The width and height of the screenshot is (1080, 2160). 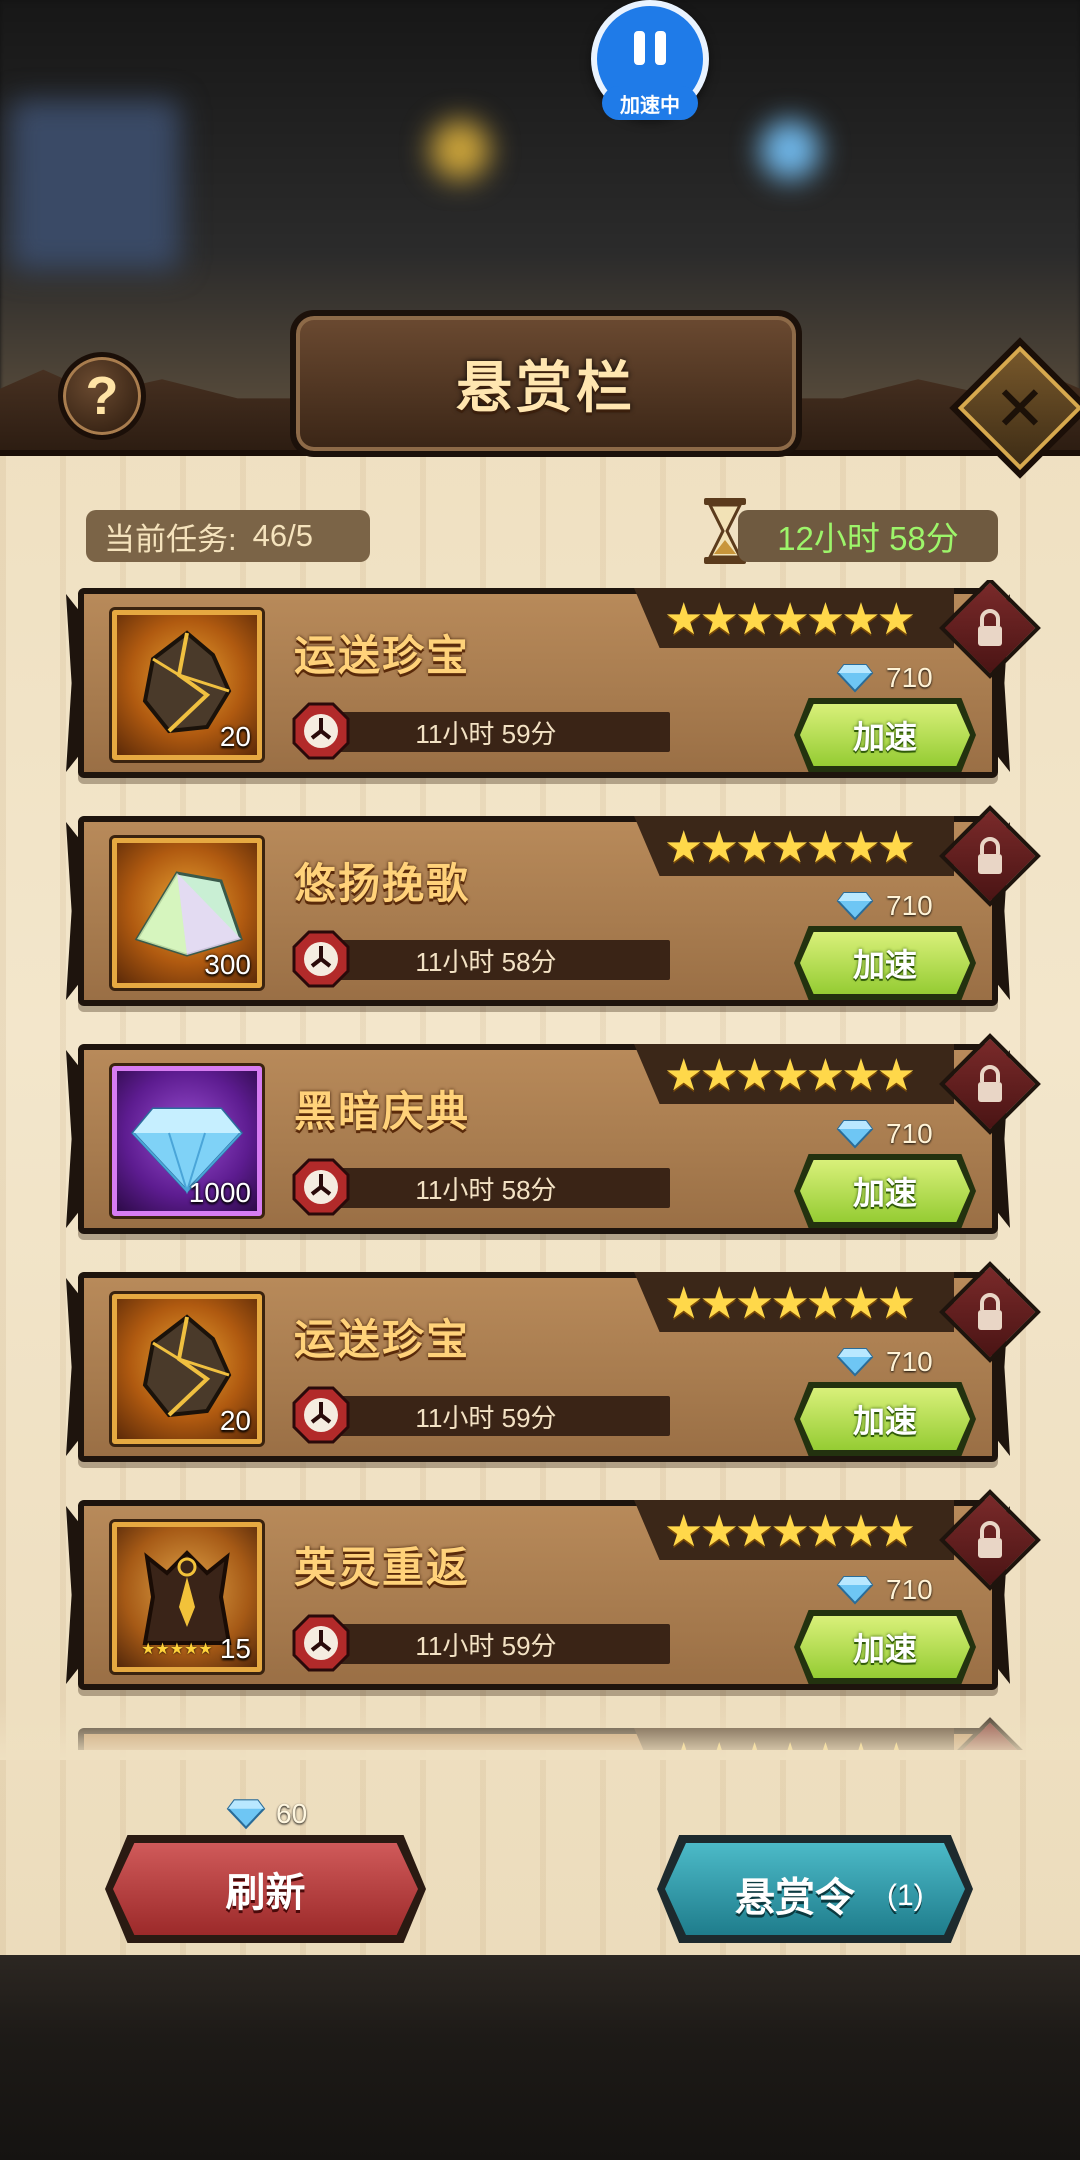 What do you see at coordinates (540, 1730) in the screenshot?
I see `list-fade` at bounding box center [540, 1730].